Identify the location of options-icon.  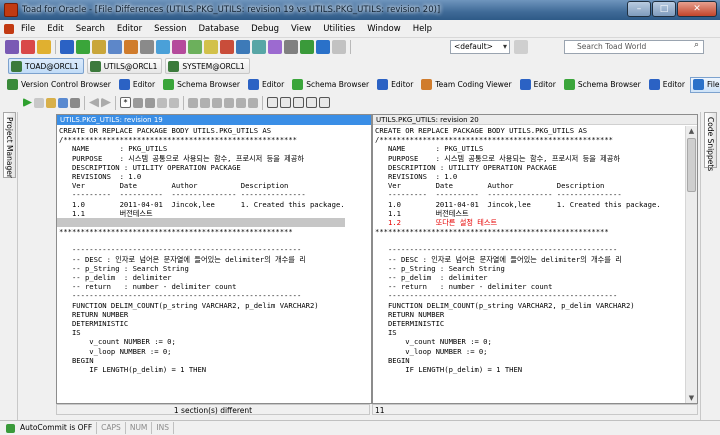
(147, 47).